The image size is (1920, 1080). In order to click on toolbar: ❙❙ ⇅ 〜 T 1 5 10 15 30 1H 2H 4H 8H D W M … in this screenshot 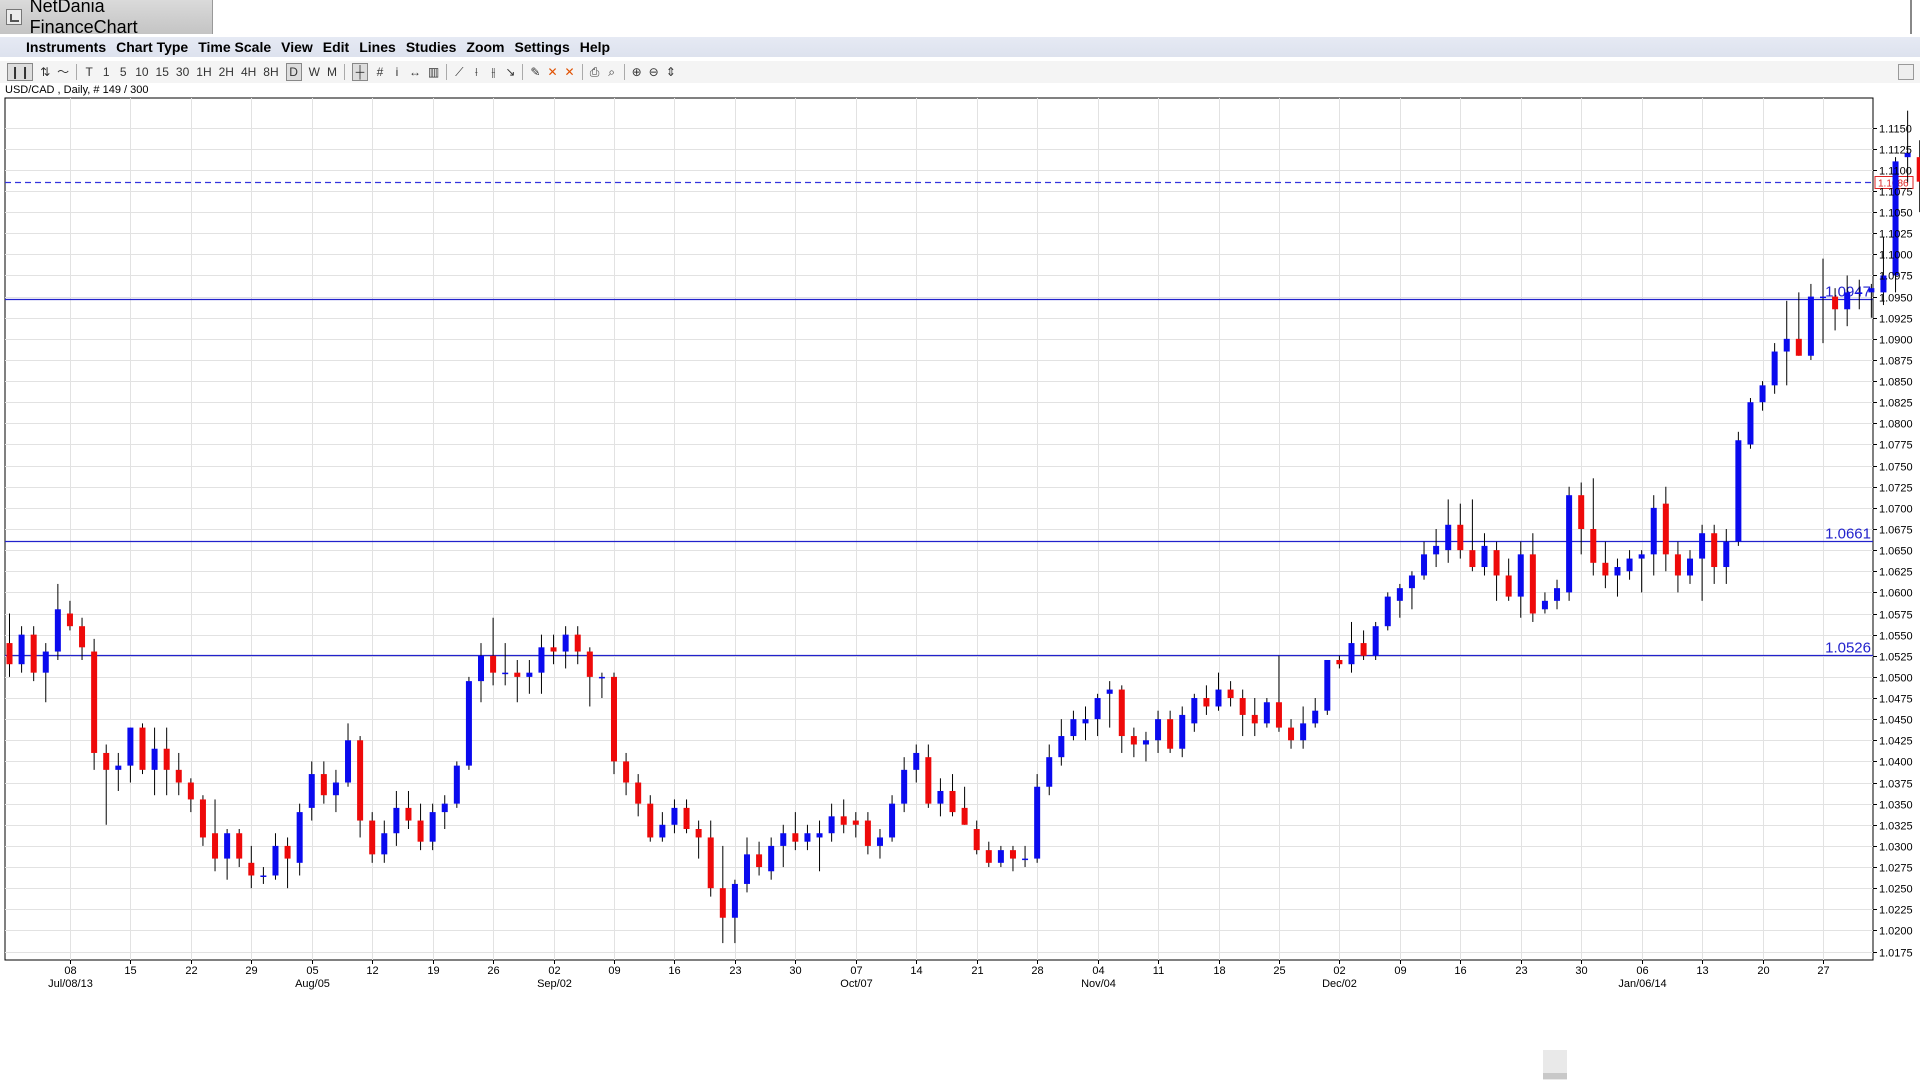, I will do `click(960, 72)`.